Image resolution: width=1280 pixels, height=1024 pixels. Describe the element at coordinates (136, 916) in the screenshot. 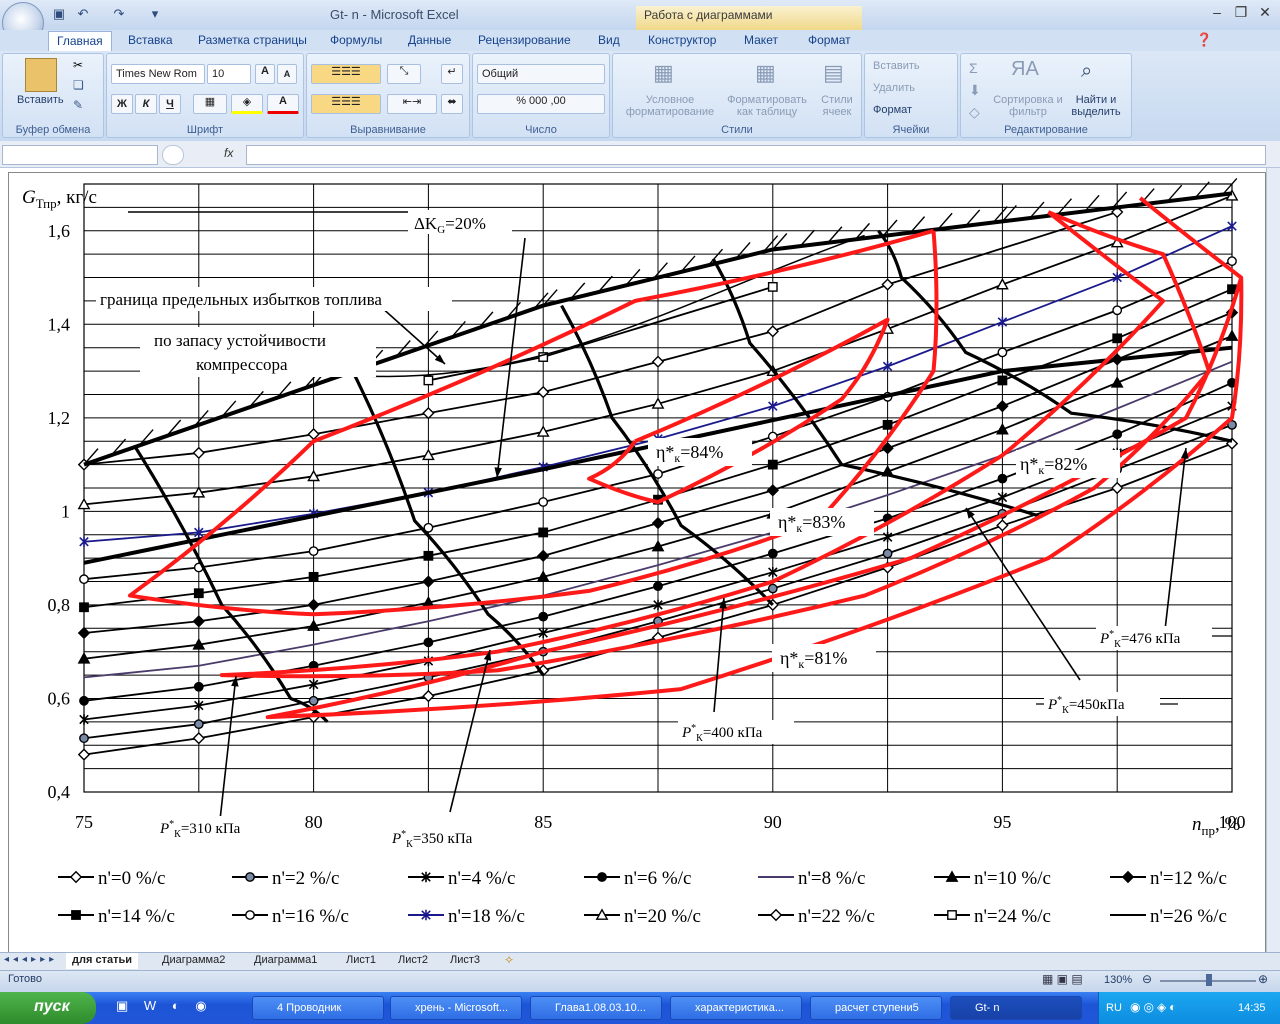

I see `legend-label: n'=14 %/с` at that location.